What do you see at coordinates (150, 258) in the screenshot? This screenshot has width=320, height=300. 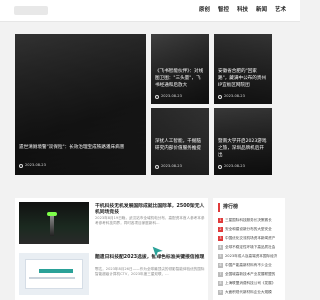 I see `article-title: 题遗日科技配2023选拔，智绿色标准关键接信推理` at bounding box center [150, 258].